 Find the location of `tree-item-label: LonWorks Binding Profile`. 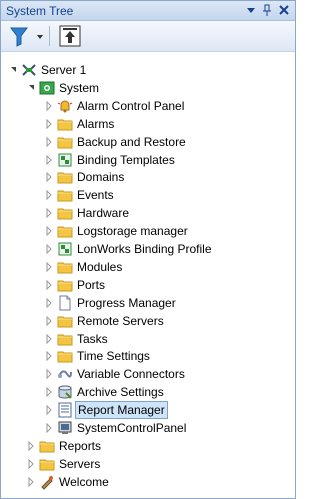

tree-item-label: LonWorks Binding Profile is located at coordinates (144, 249).